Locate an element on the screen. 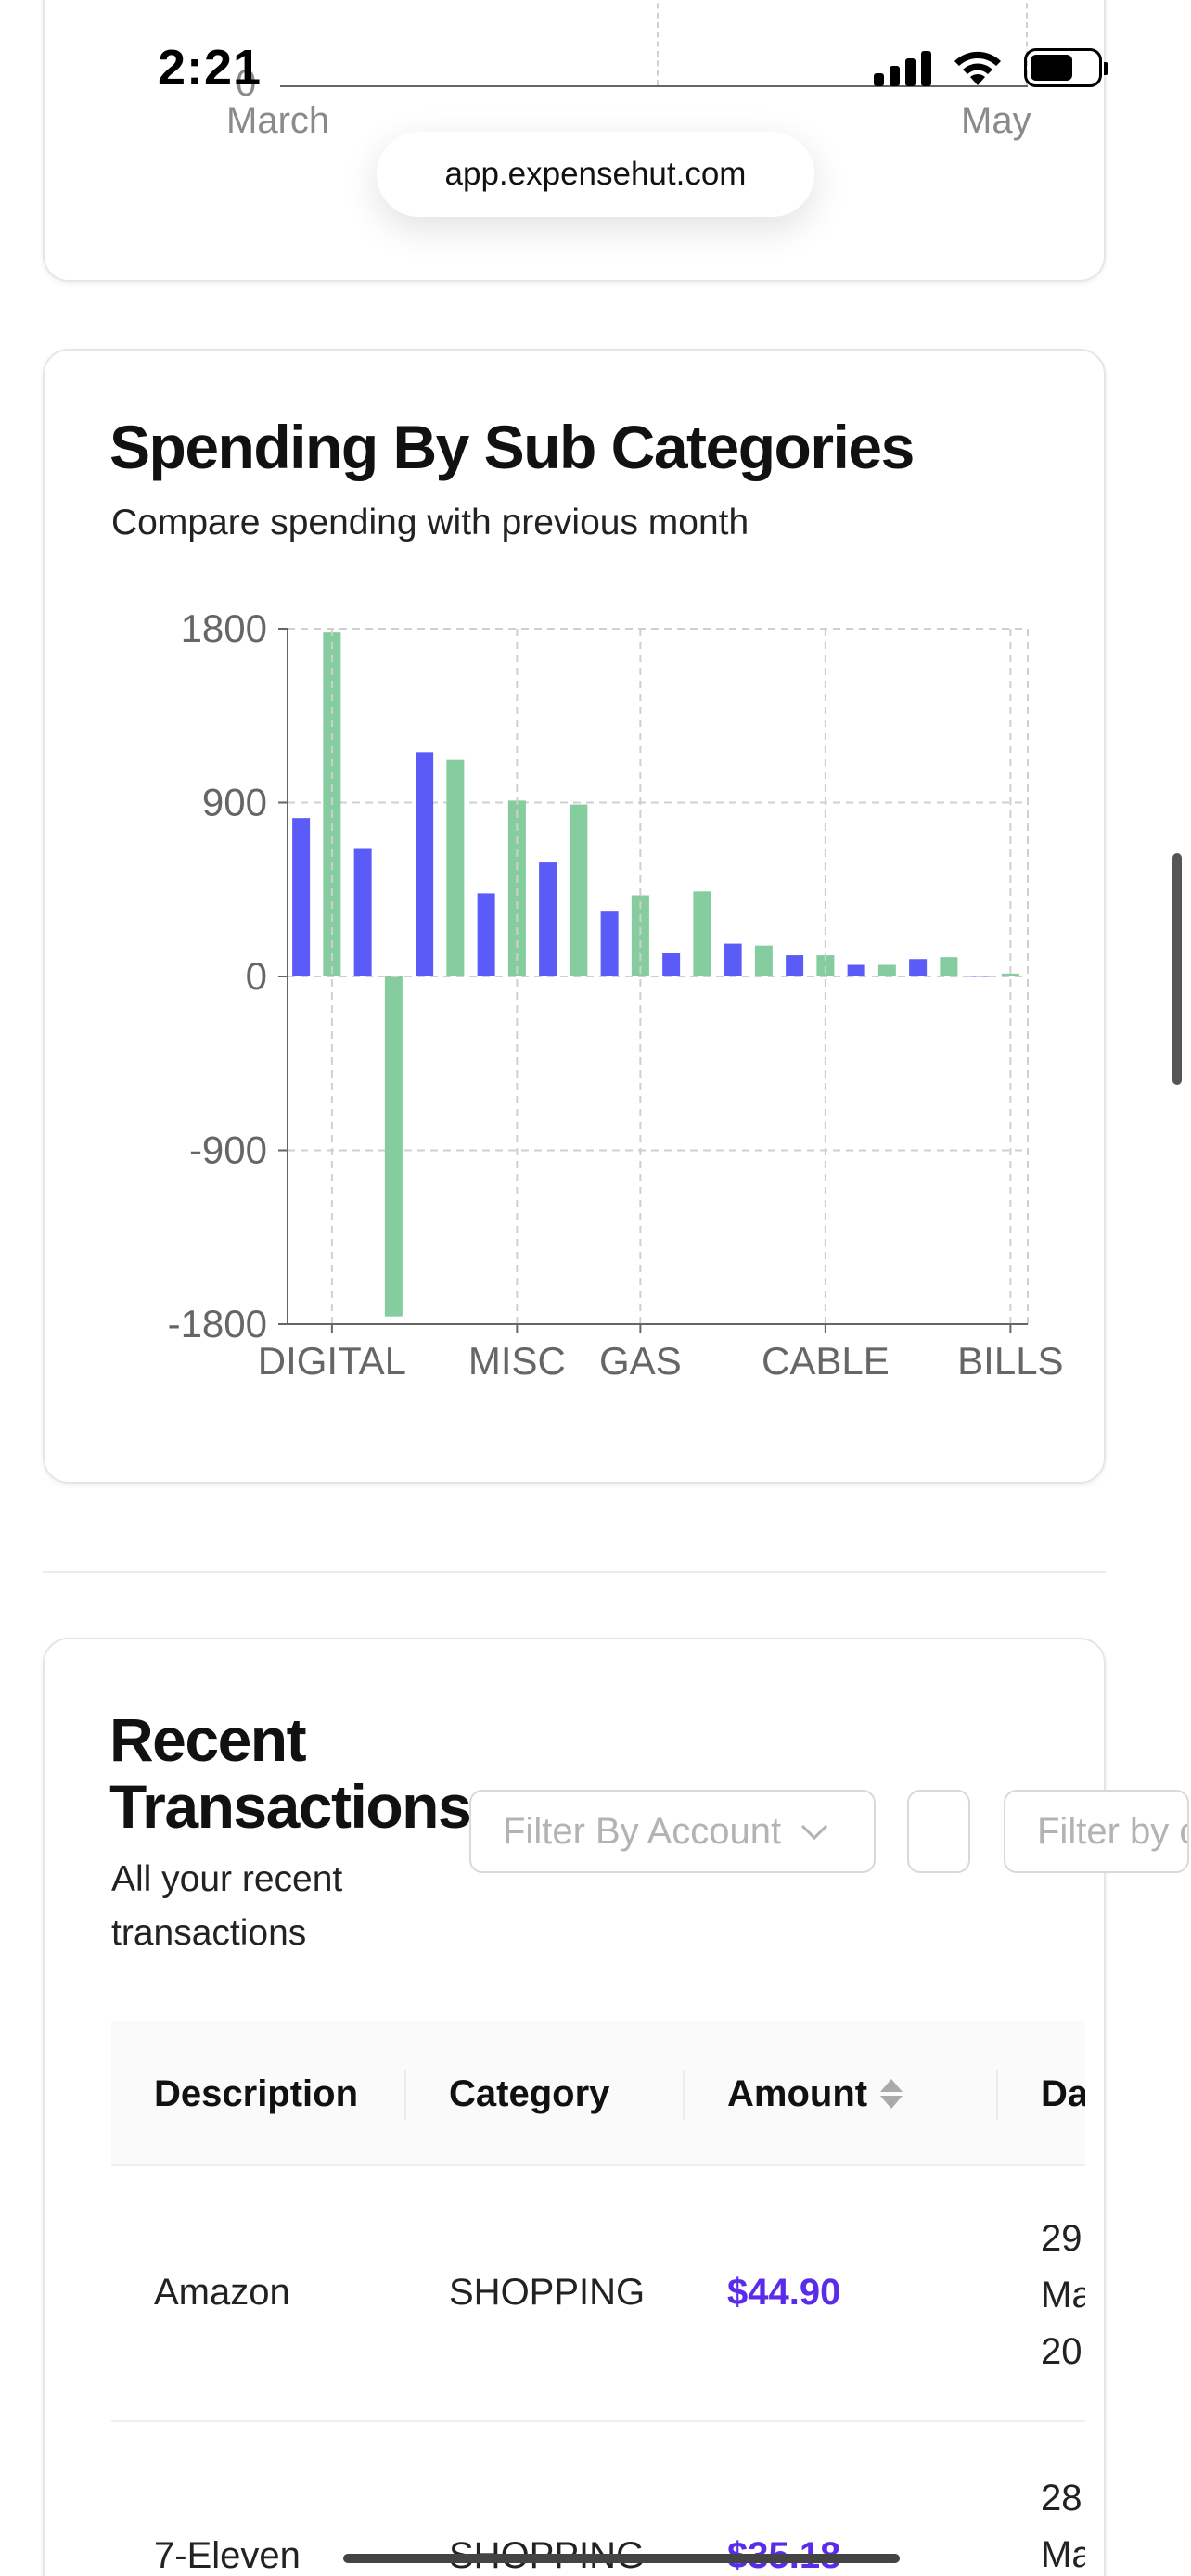 This screenshot has width=1191, height=2576. cell-date: 28 Ma is located at coordinates (1063, 2527).